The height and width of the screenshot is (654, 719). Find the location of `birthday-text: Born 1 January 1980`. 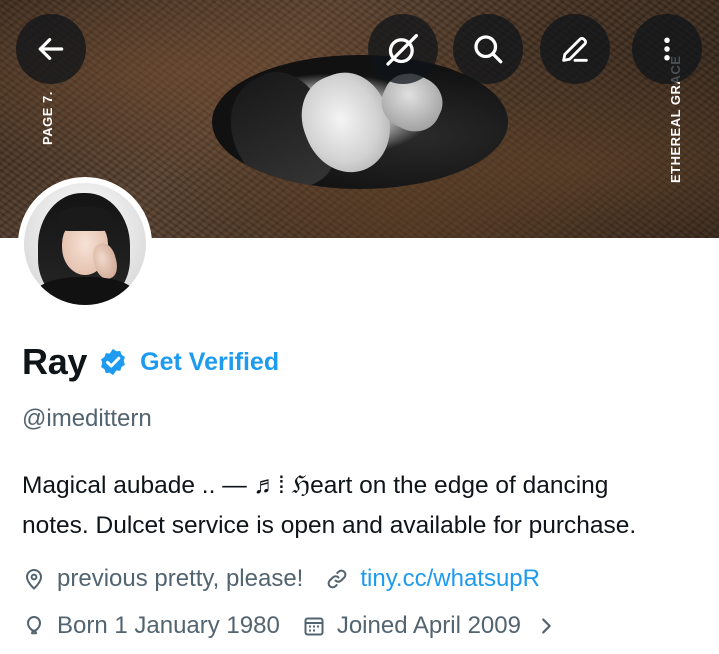

birthday-text: Born 1 January 1980 is located at coordinates (168, 625).